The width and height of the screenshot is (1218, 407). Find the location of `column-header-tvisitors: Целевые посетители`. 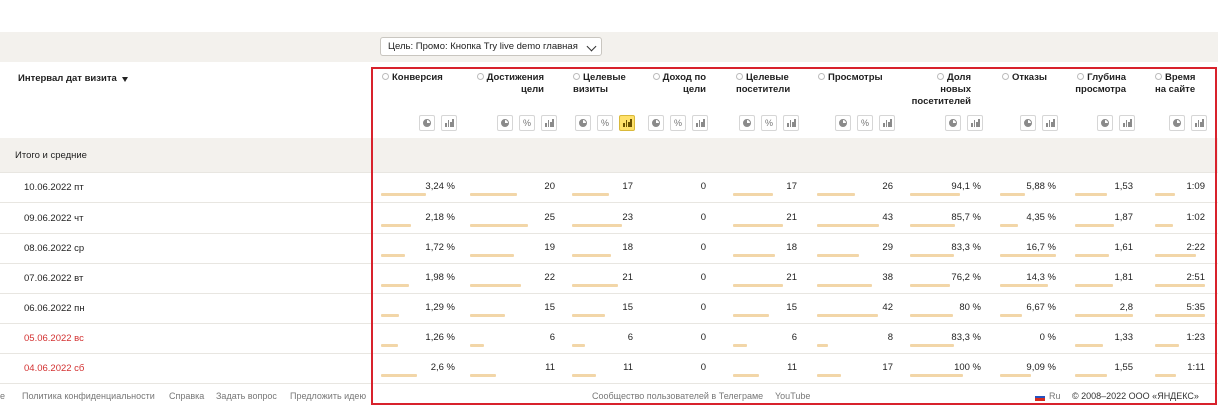

column-header-tvisitors: Целевые посетители is located at coordinates (771, 84).